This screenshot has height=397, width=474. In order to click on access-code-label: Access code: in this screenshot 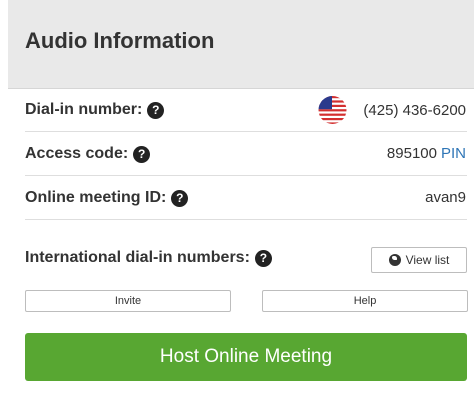, I will do `click(77, 153)`.